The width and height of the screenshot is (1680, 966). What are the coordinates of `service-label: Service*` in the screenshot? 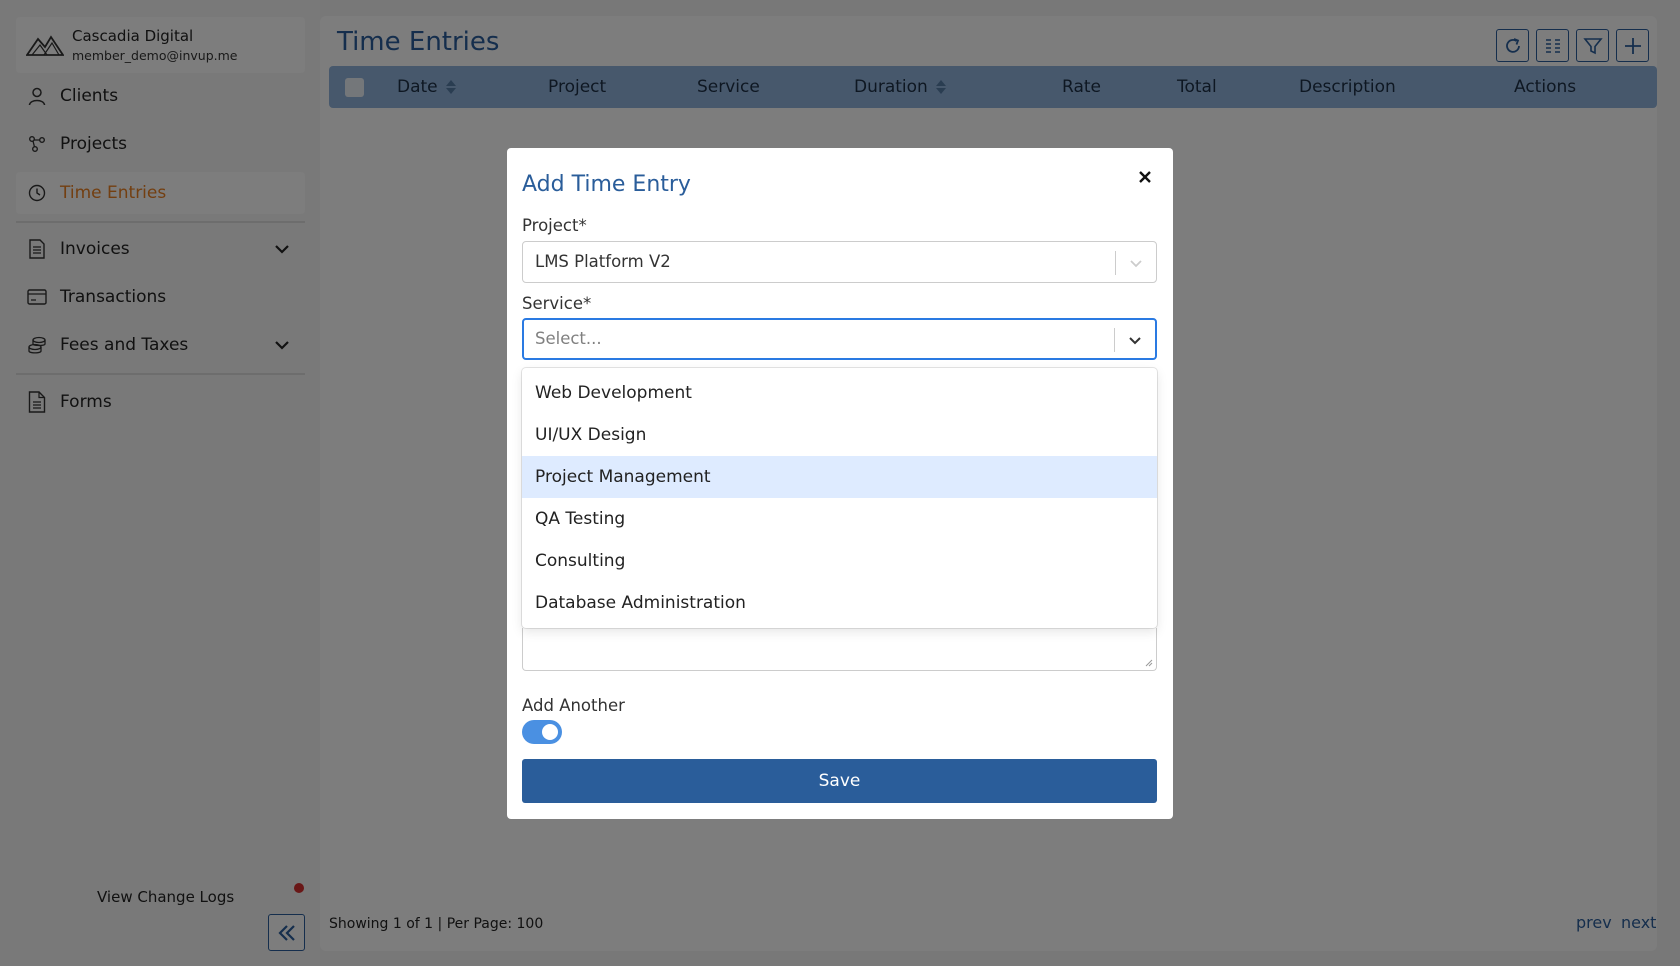 It's located at (557, 303).